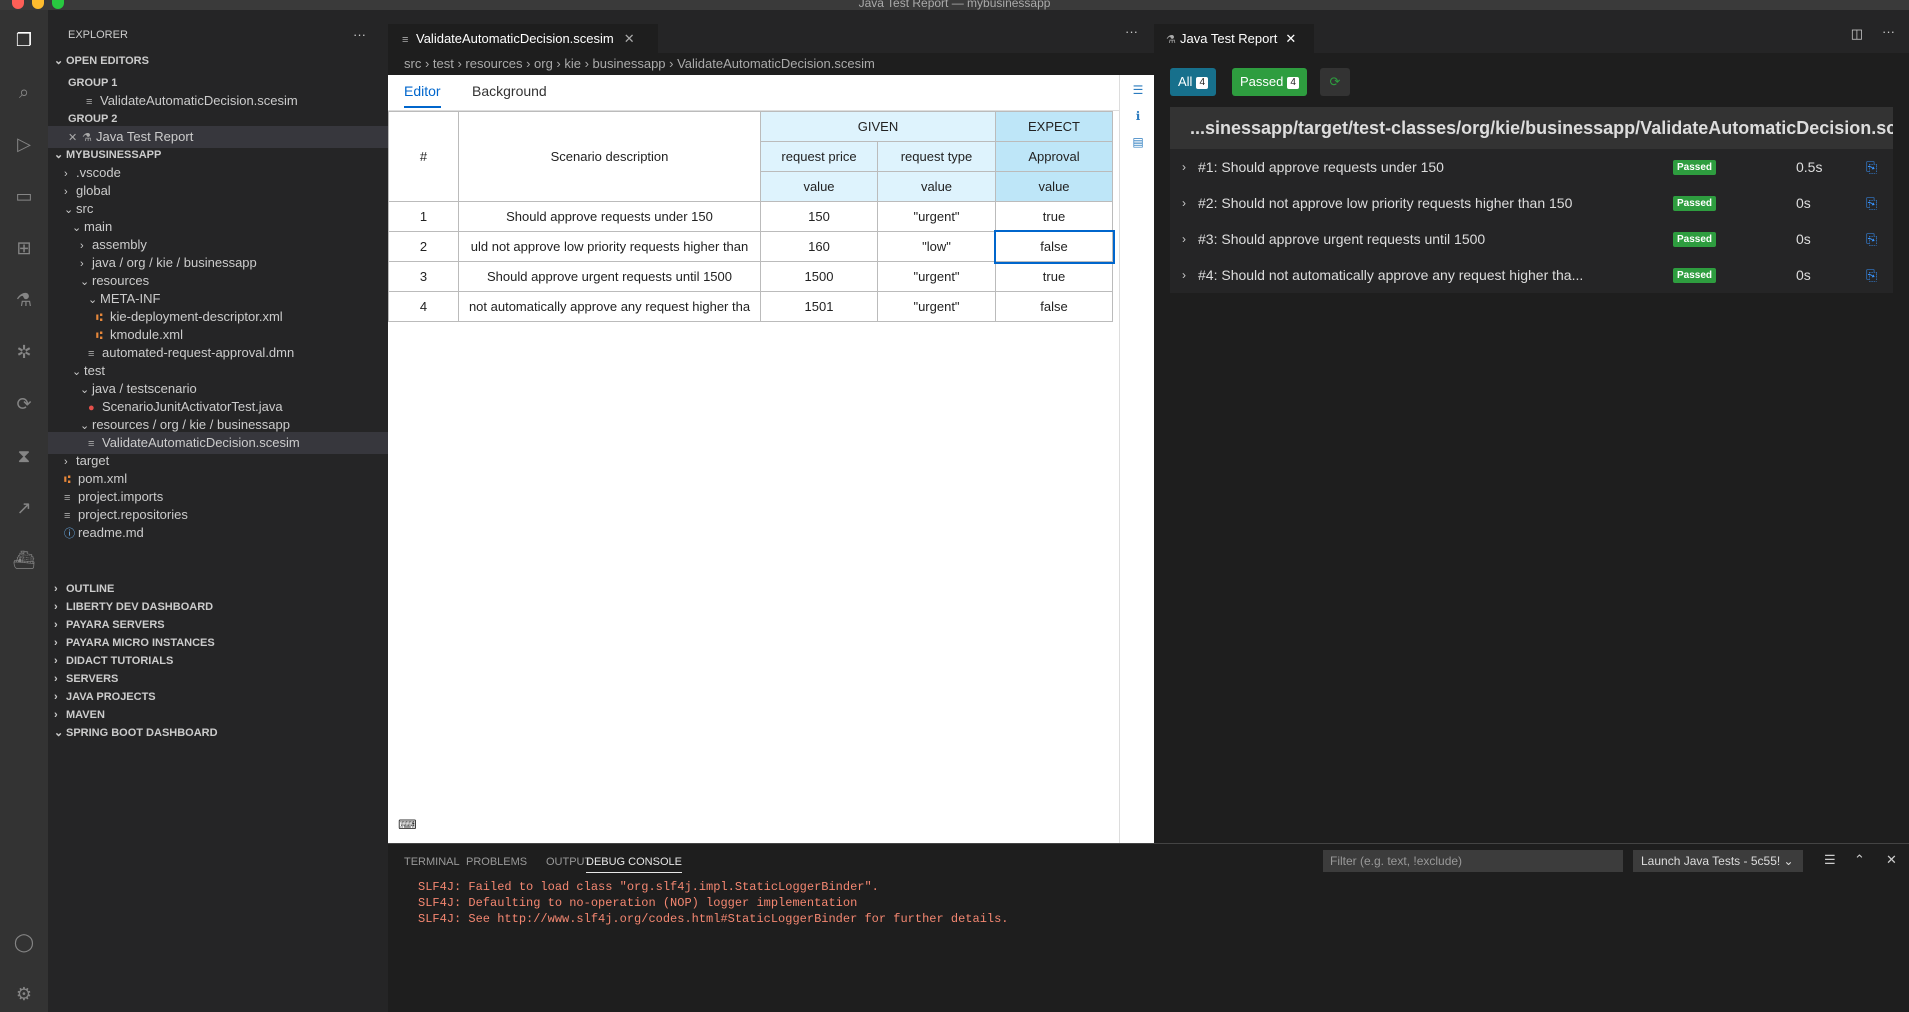 The height and width of the screenshot is (1012, 1909). I want to click on tree-item-label: target, so click(93, 460).